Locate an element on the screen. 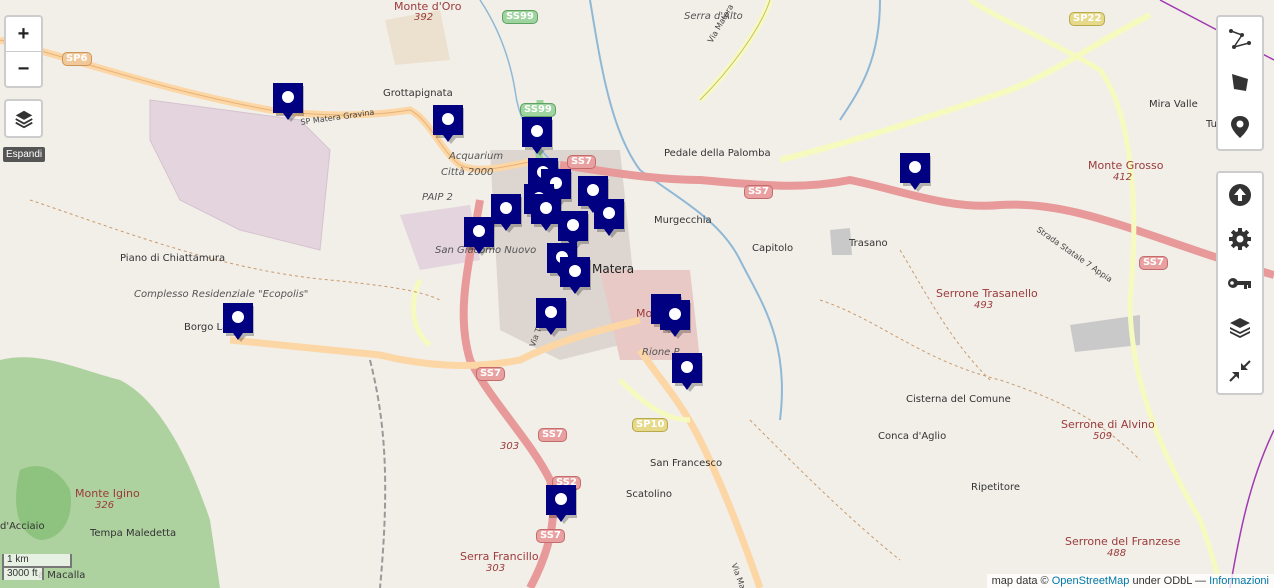  settings-button is located at coordinates (1240, 239).